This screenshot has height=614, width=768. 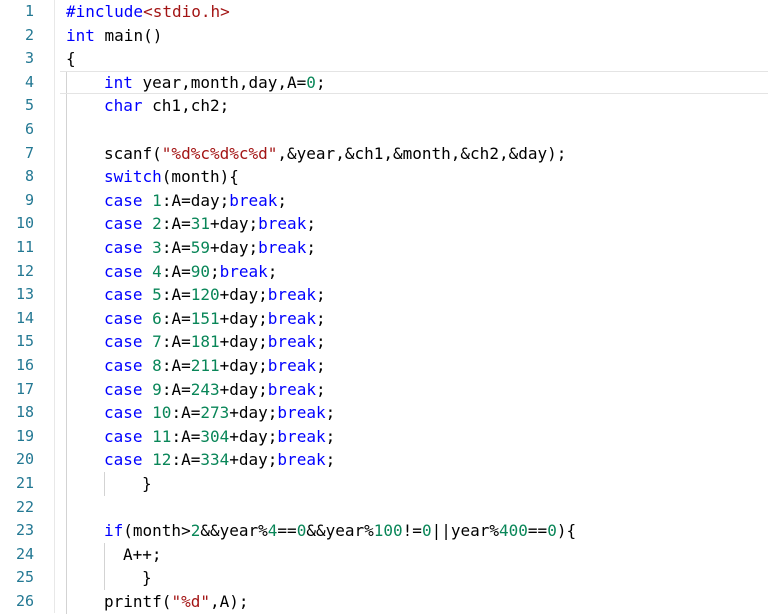 What do you see at coordinates (384, 200) in the screenshot?
I see `code-line: 9 case 1:A=day;break;` at bounding box center [384, 200].